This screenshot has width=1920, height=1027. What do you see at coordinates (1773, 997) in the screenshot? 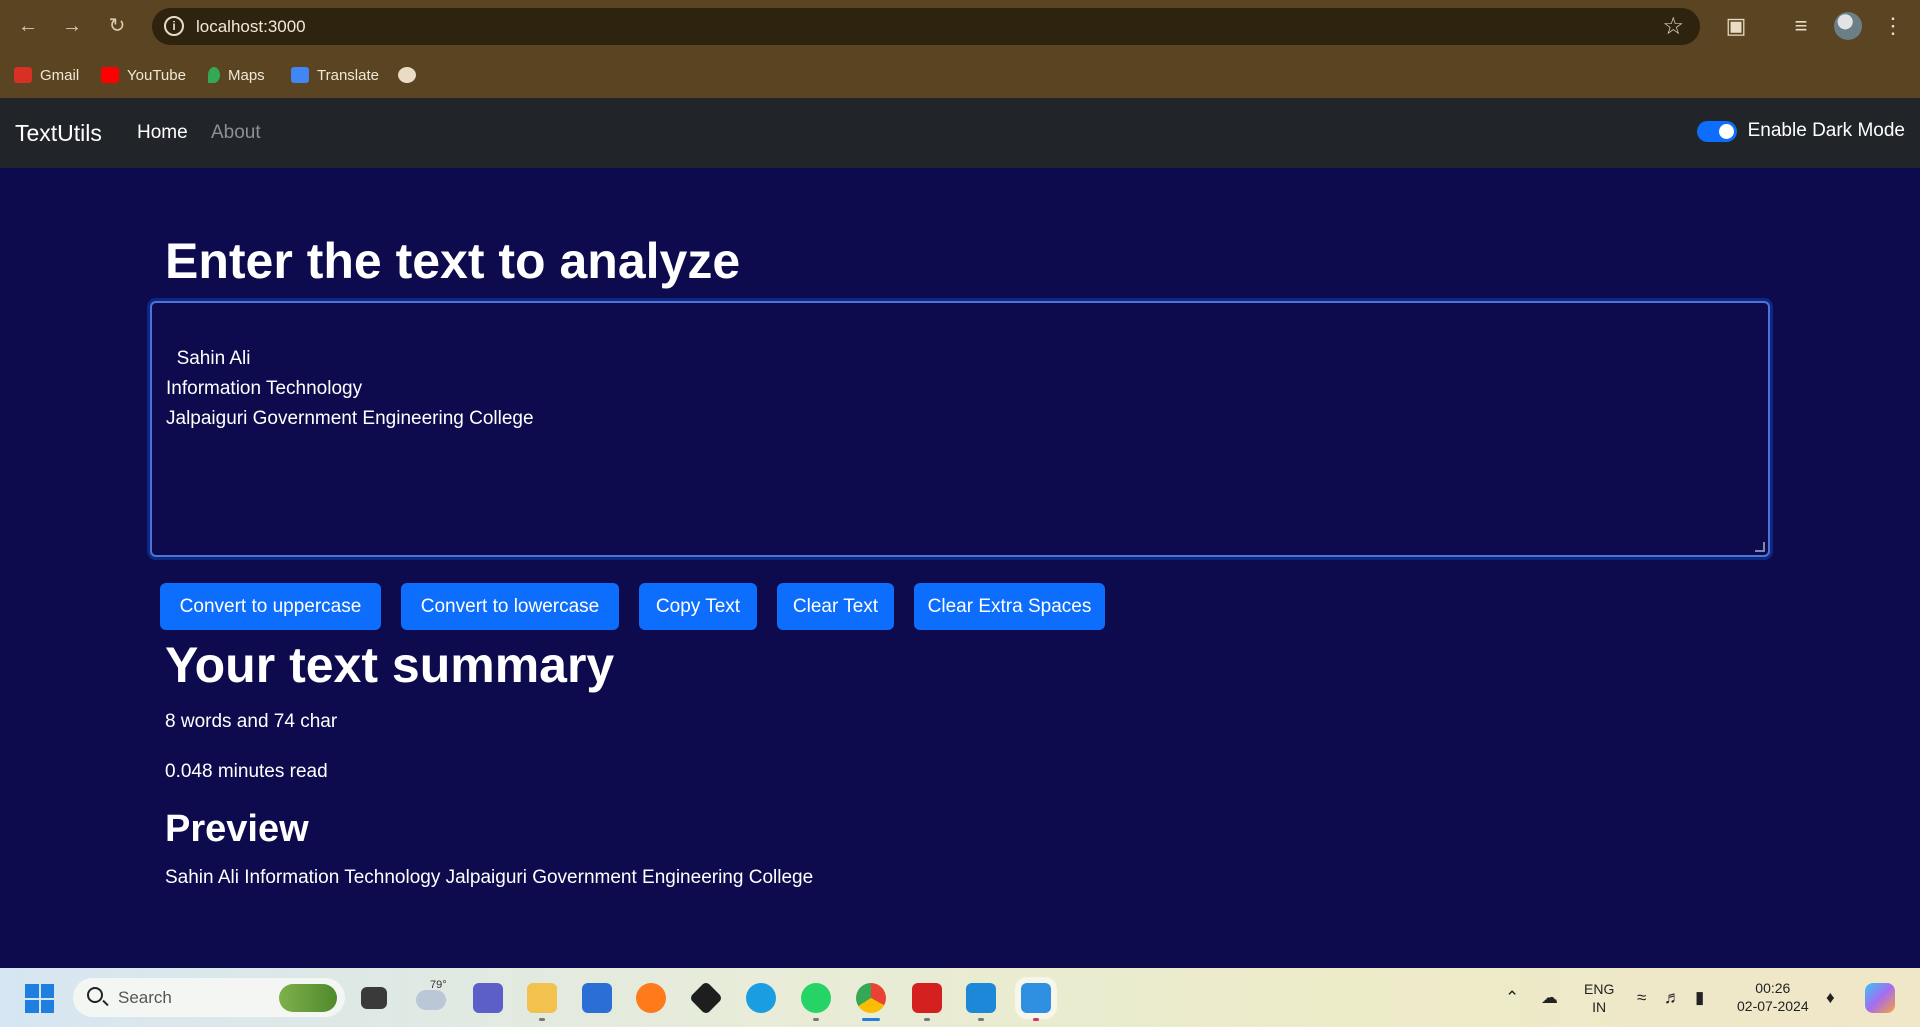
I see `clock: 00:26 02-07-2024` at bounding box center [1773, 997].